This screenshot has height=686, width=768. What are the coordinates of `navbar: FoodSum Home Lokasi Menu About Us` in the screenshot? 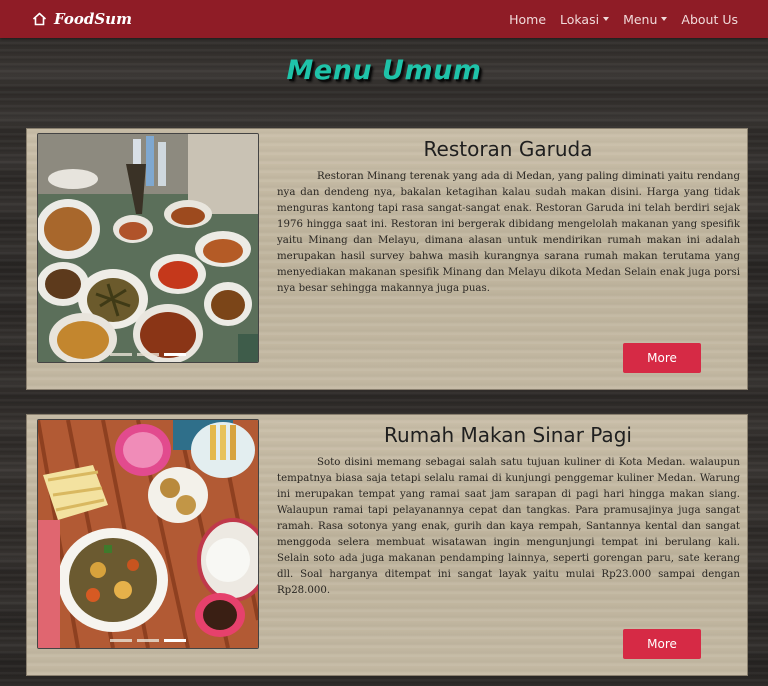 It's located at (384, 19).